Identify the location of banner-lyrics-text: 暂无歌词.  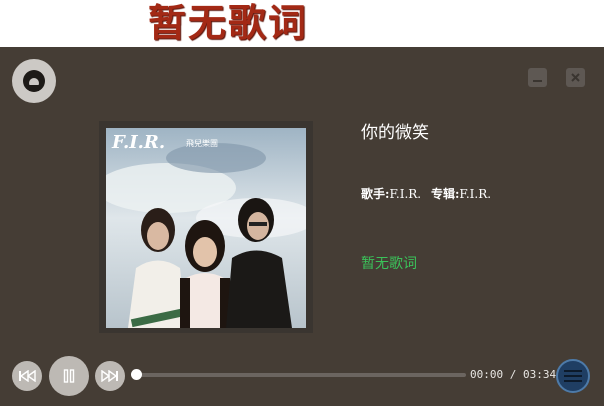
(228, 22).